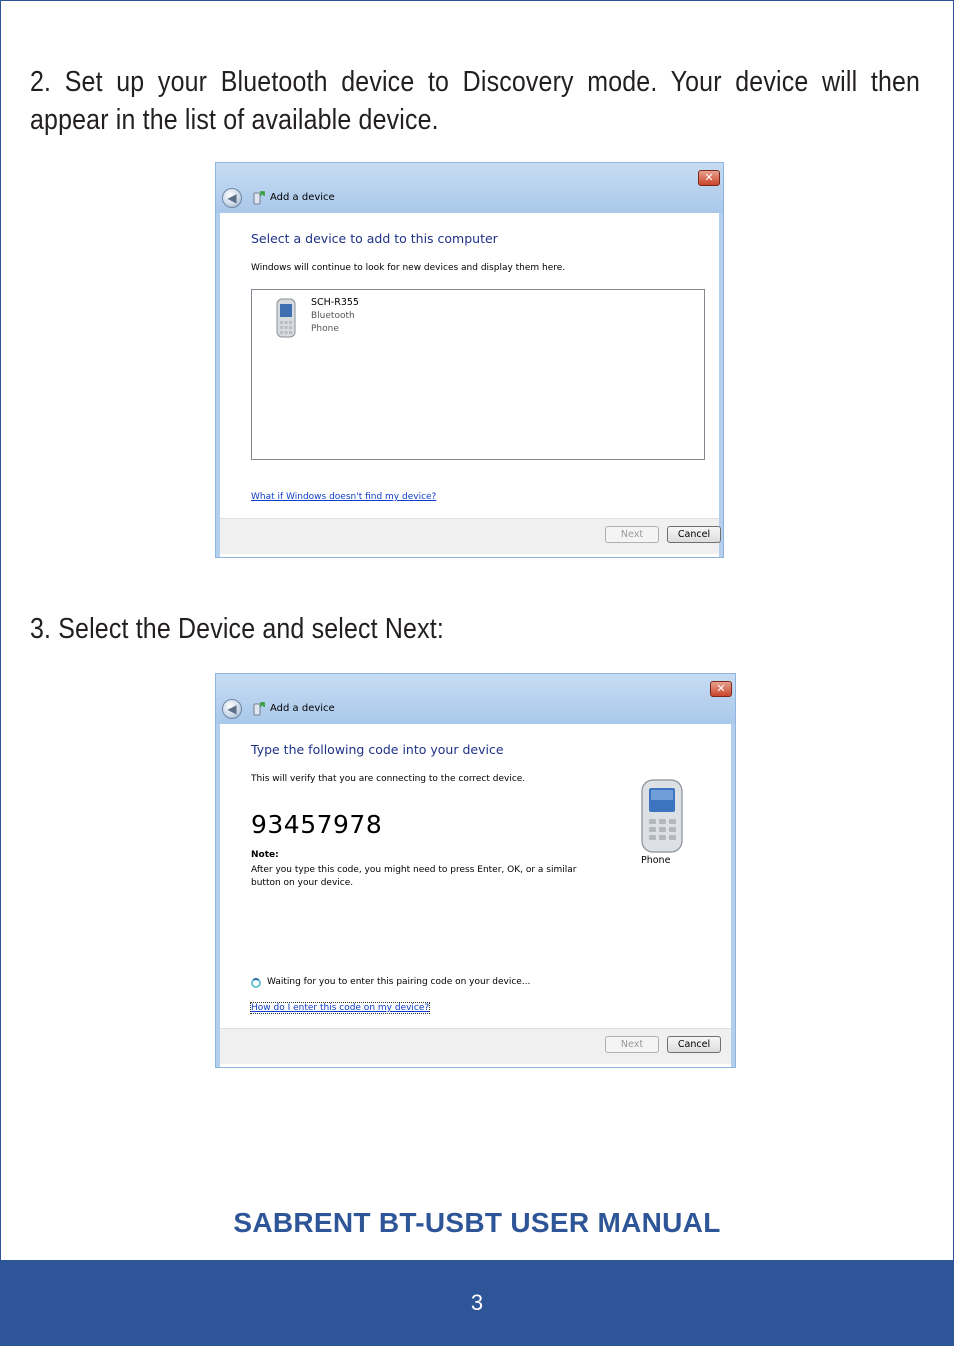  I want to click on device-type: Bluetooth, so click(333, 316).